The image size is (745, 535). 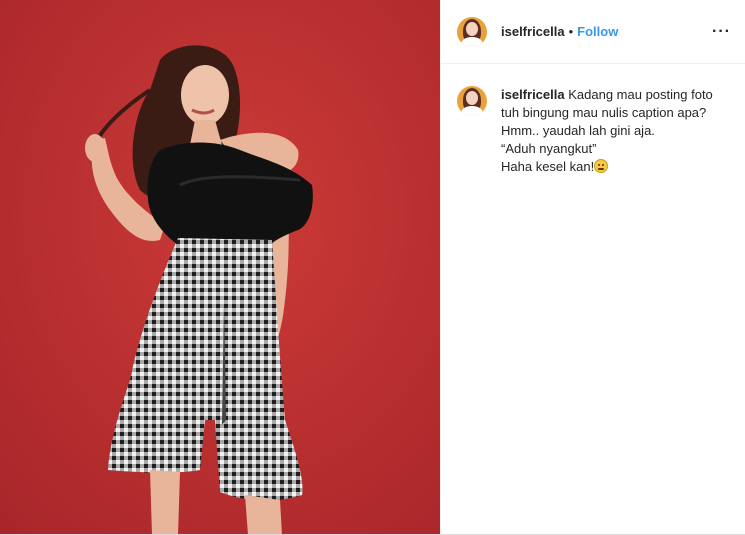 What do you see at coordinates (597, 31) in the screenshot?
I see `follow-button: Follow` at bounding box center [597, 31].